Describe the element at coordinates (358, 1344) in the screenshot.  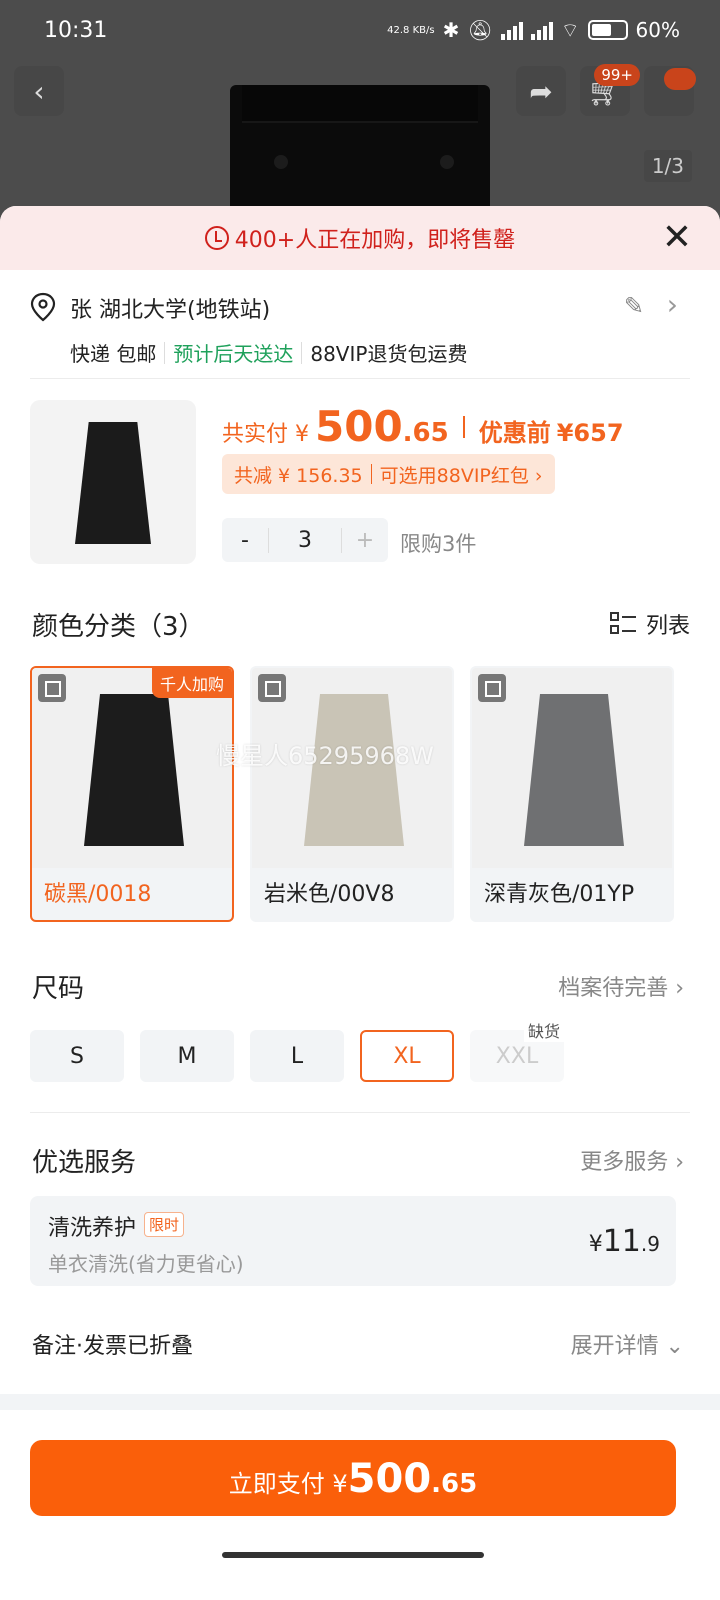
I see `notes-row: 备注·发票已折叠 展开详情 ⌄` at that location.